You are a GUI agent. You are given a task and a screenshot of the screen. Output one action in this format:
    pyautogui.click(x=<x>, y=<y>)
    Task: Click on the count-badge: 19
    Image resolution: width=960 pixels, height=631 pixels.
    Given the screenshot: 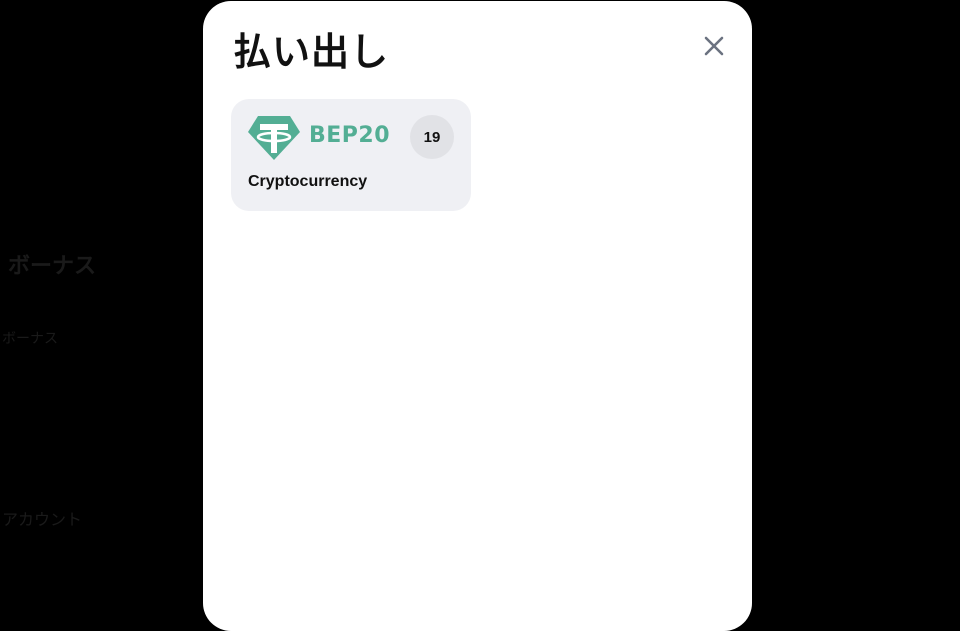 What is the action you would take?
    pyautogui.click(x=432, y=137)
    